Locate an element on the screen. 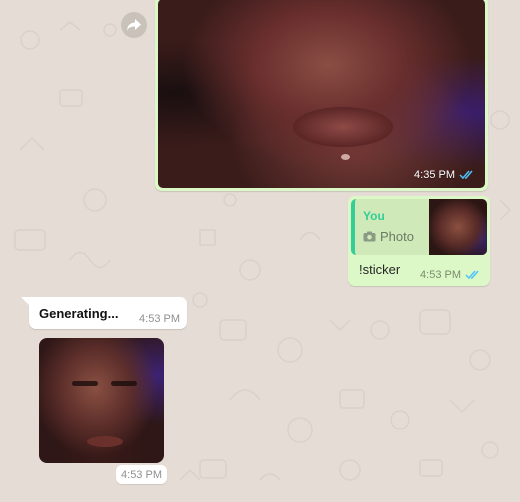 This screenshot has height=502, width=520. outgoing-reply-message: You Photo !sticker 4:53 PM is located at coordinates (419, 241).